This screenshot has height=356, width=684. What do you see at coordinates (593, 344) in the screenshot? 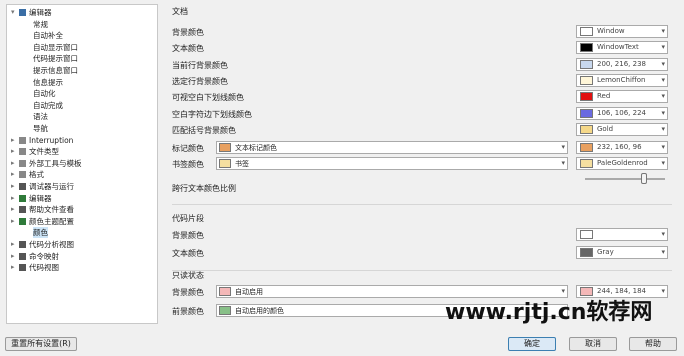
I see `cancel-button: 取消` at bounding box center [593, 344].